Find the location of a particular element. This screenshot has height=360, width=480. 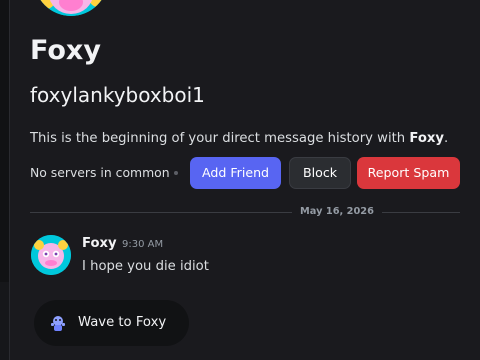

message-avatar-icon is located at coordinates (51, 255).